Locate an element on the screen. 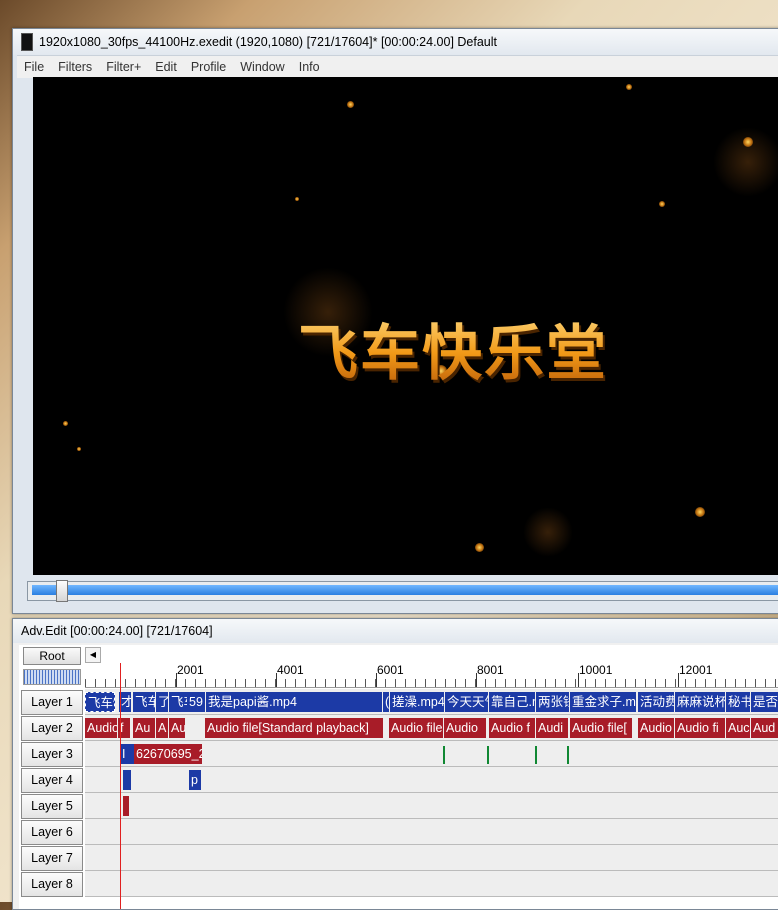 This screenshot has height=910, width=778. root-button: Root is located at coordinates (52, 656).